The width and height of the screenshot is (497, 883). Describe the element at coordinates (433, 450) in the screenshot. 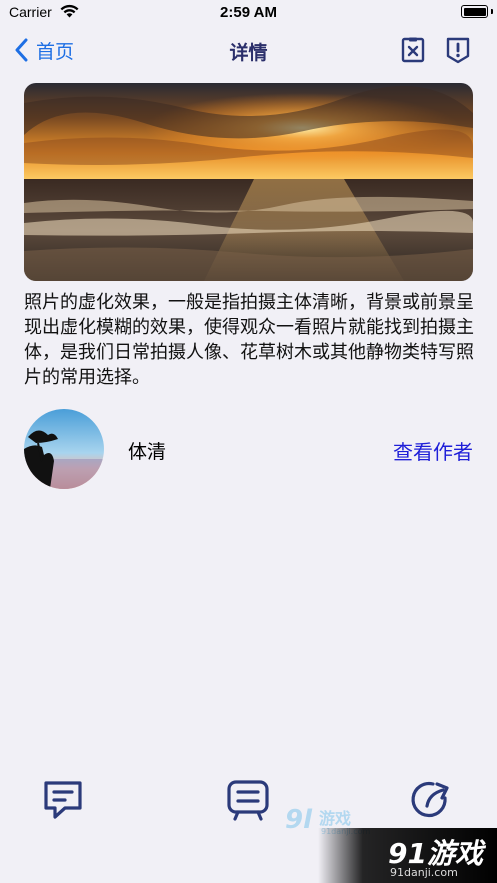

I see `view-author-link: 查看作者` at that location.